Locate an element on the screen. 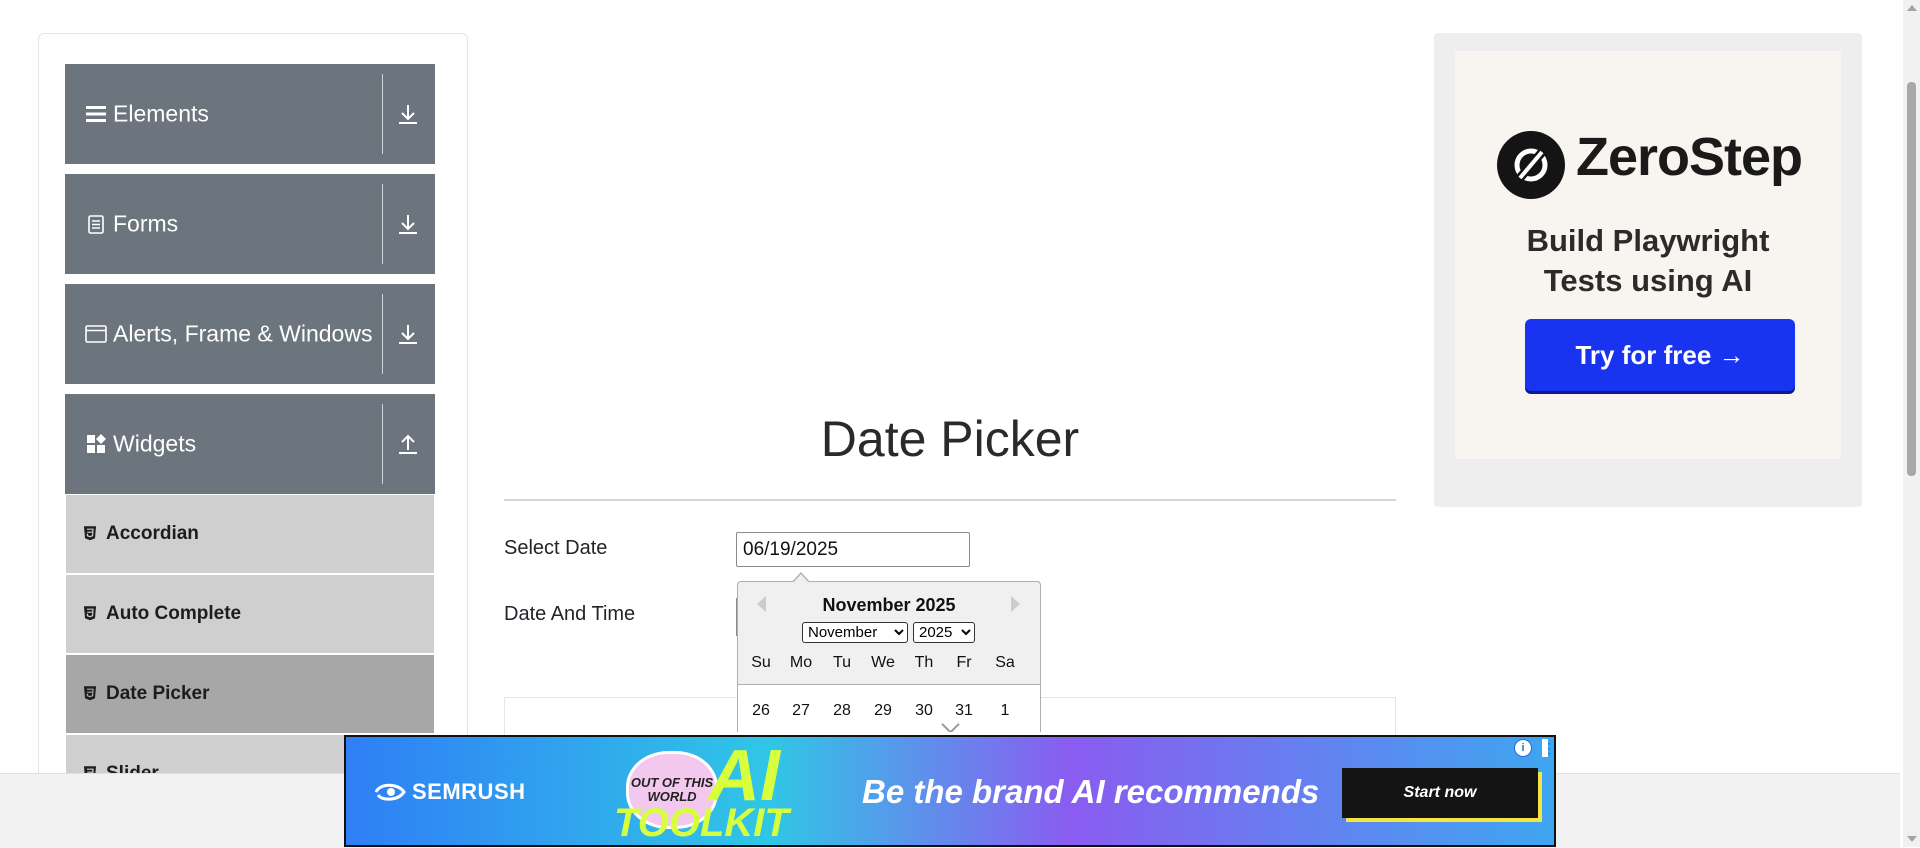 The image size is (1920, 848). title-divider is located at coordinates (950, 500).